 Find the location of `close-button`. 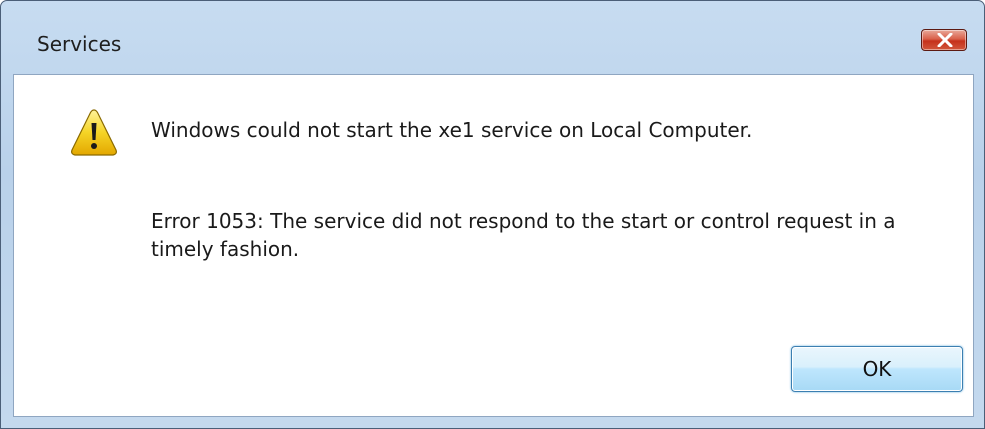

close-button is located at coordinates (944, 40).